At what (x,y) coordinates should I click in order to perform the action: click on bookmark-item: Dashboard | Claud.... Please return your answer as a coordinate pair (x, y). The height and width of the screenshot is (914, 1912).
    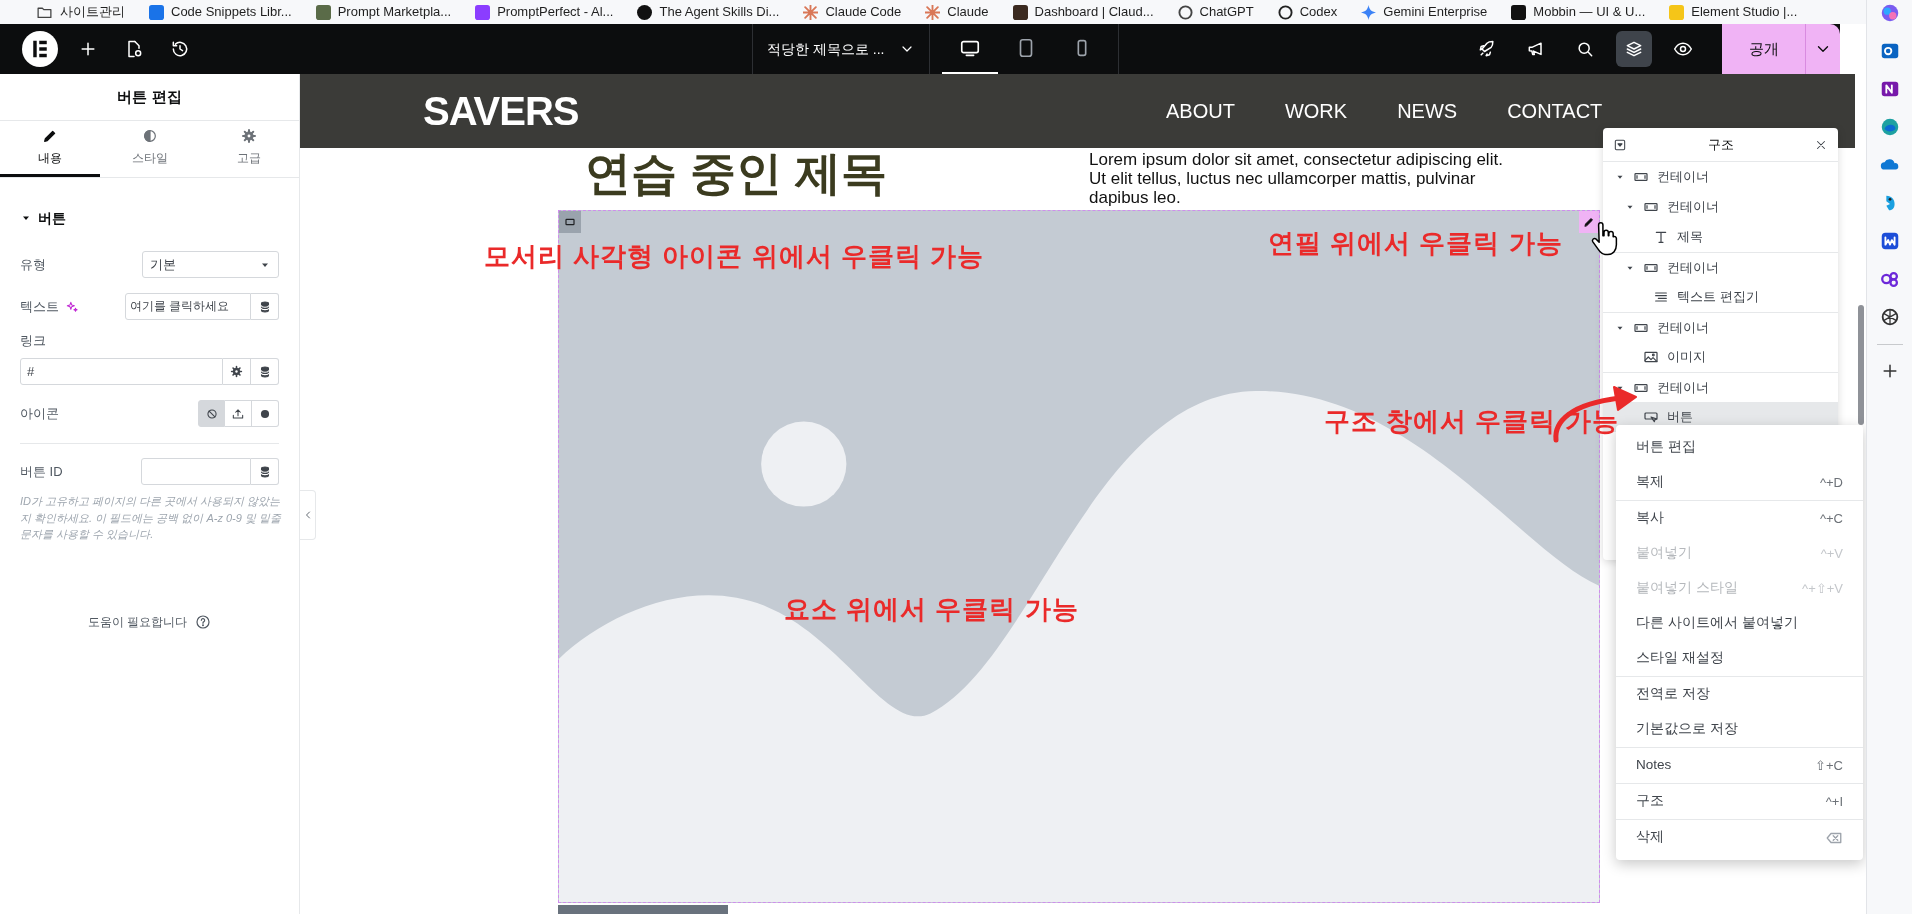
    Looking at the image, I should click on (1083, 12).